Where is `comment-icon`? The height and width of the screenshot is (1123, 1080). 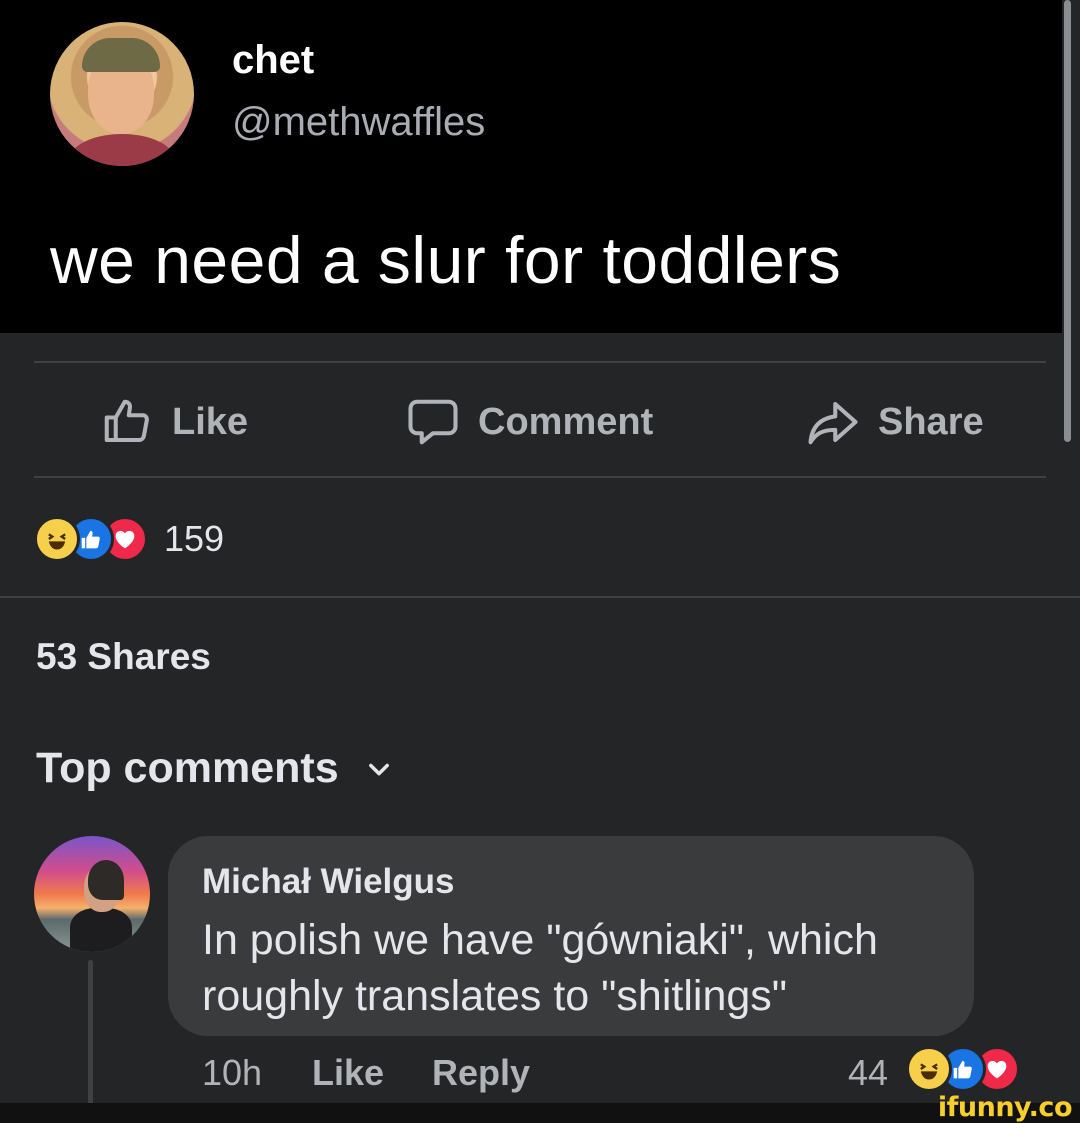 comment-icon is located at coordinates (433, 422).